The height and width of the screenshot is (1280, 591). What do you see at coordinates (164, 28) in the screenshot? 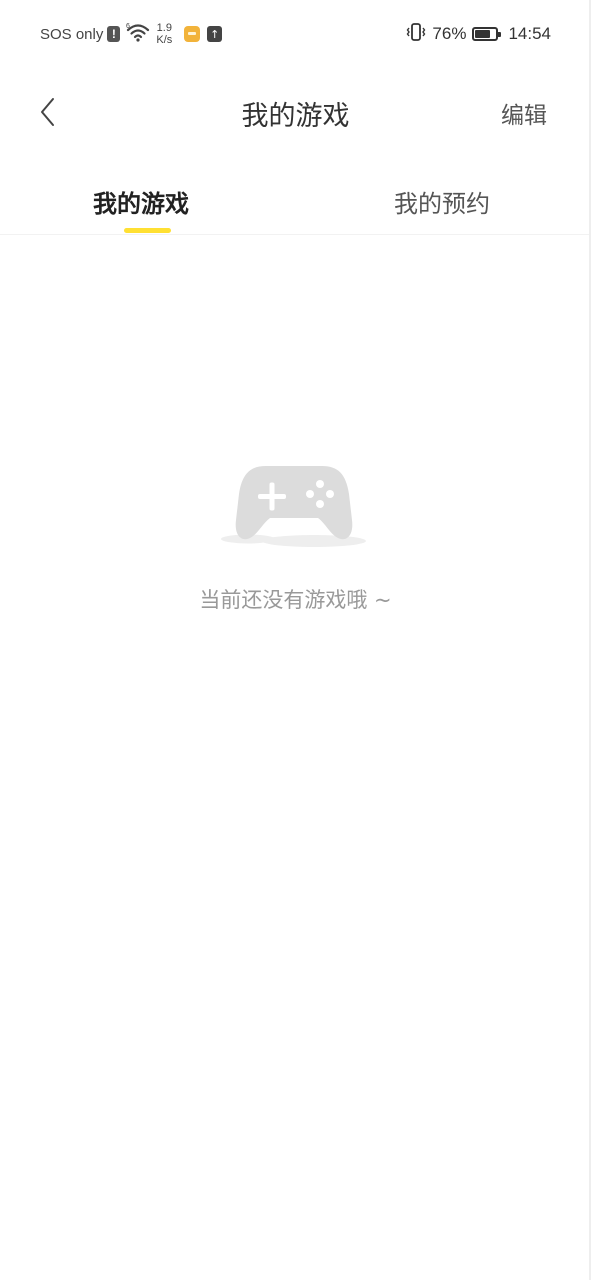
I see `network-speed-value: 1.9` at bounding box center [164, 28].